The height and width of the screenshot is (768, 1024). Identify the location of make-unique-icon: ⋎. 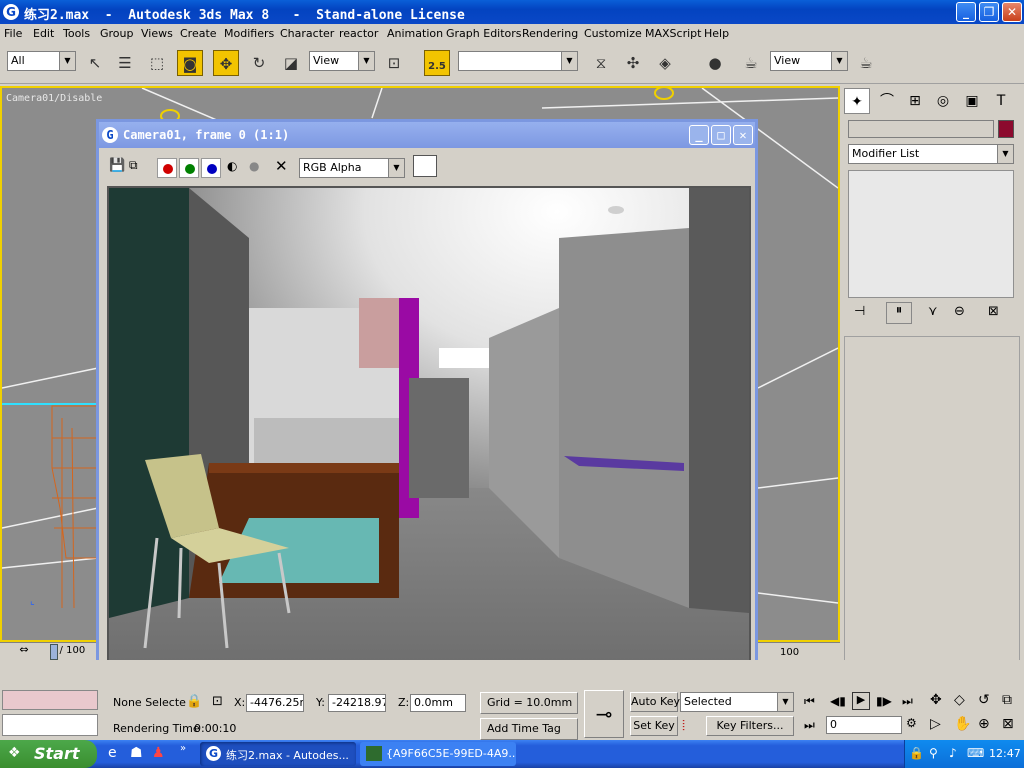
(933, 311).